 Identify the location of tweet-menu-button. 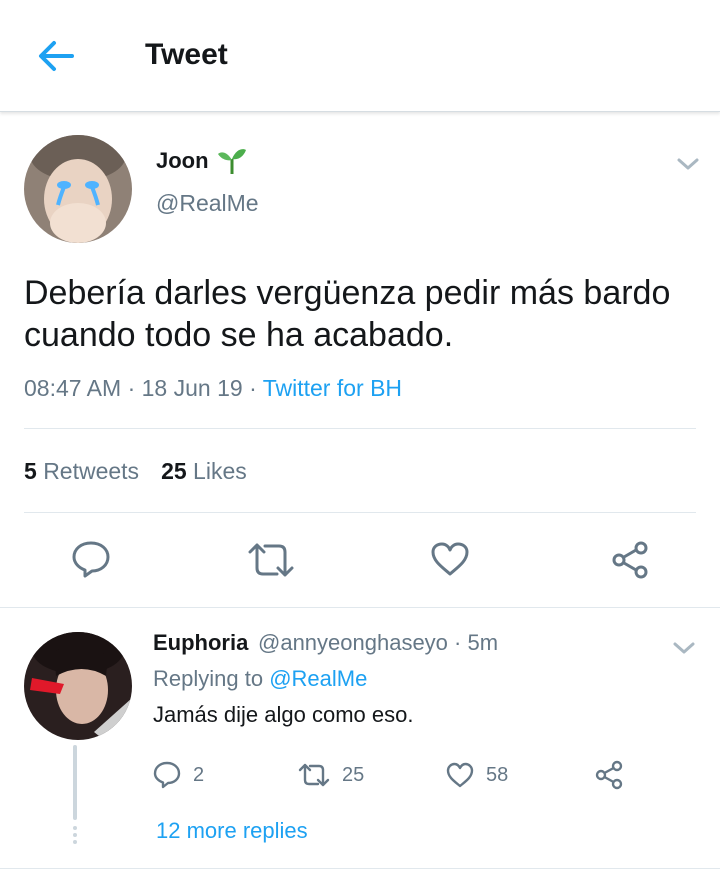
(688, 166).